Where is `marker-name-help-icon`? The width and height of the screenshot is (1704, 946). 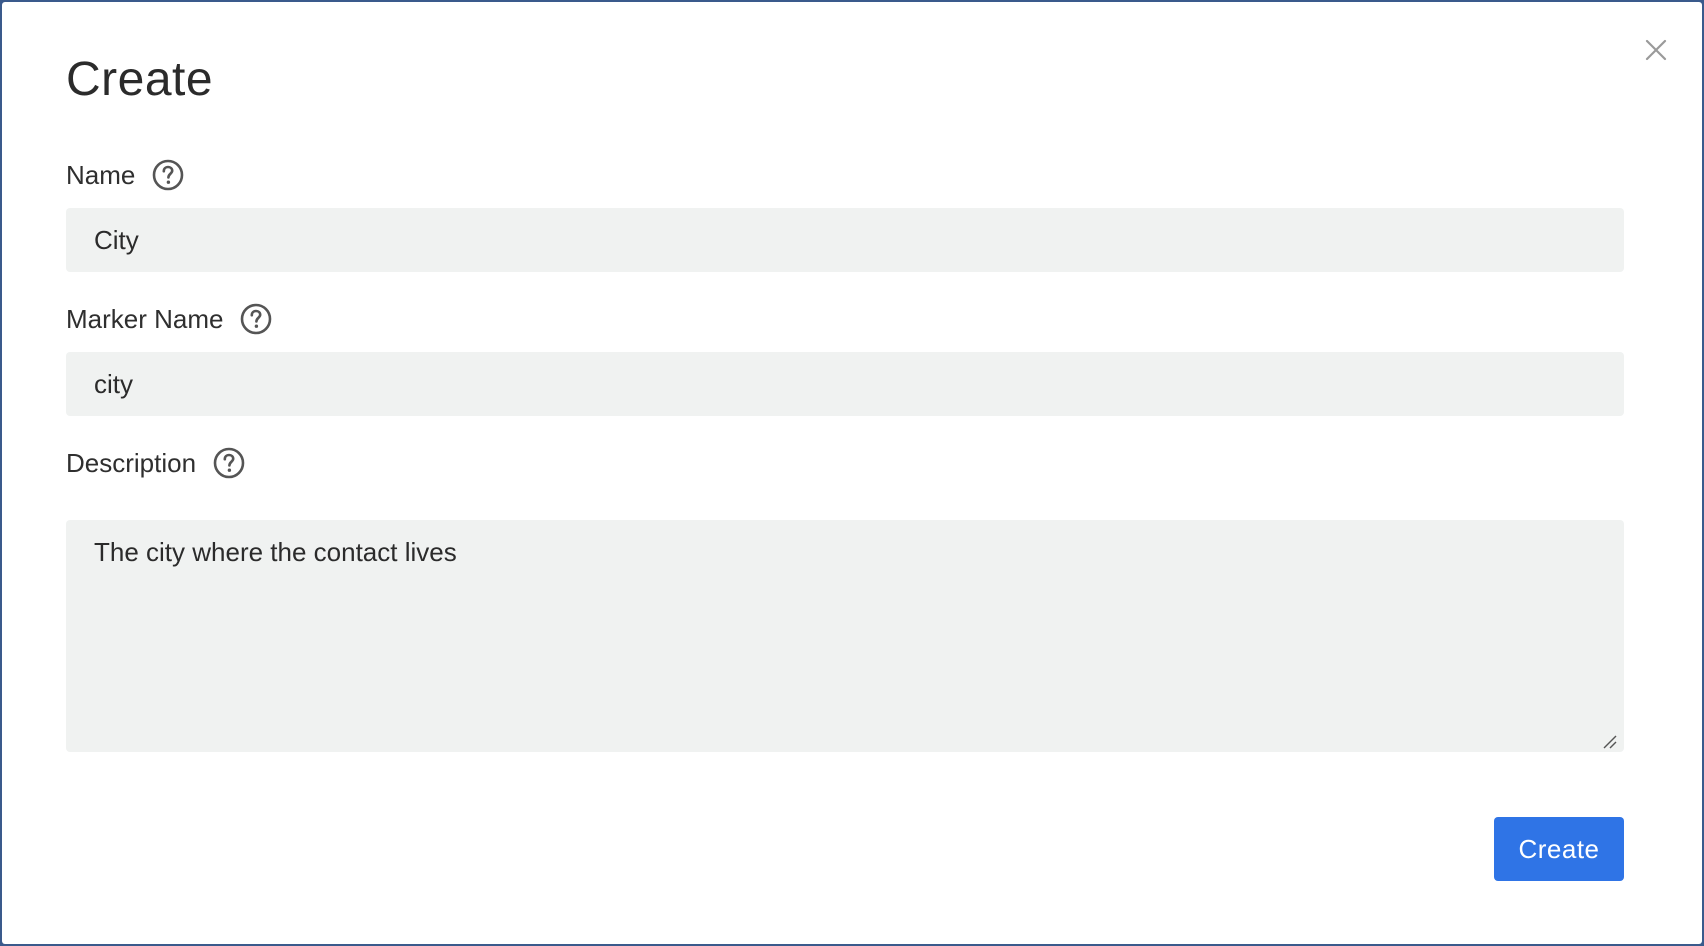
marker-name-help-icon is located at coordinates (256, 319).